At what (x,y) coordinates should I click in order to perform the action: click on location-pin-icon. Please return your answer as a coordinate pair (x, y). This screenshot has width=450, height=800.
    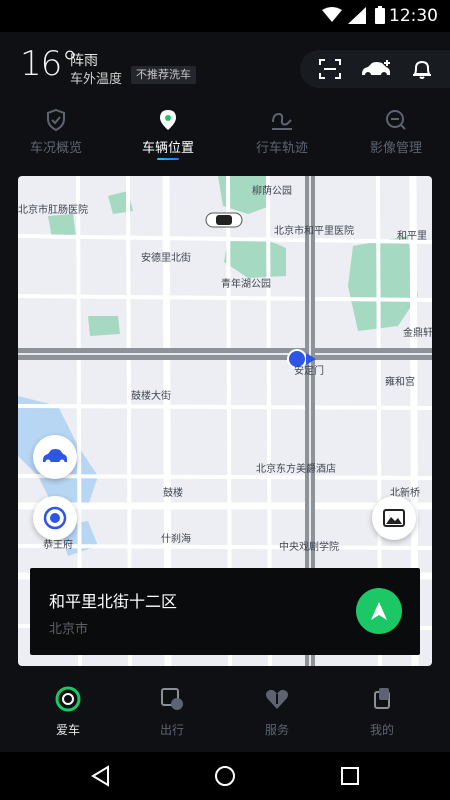
    Looking at the image, I should click on (168, 120).